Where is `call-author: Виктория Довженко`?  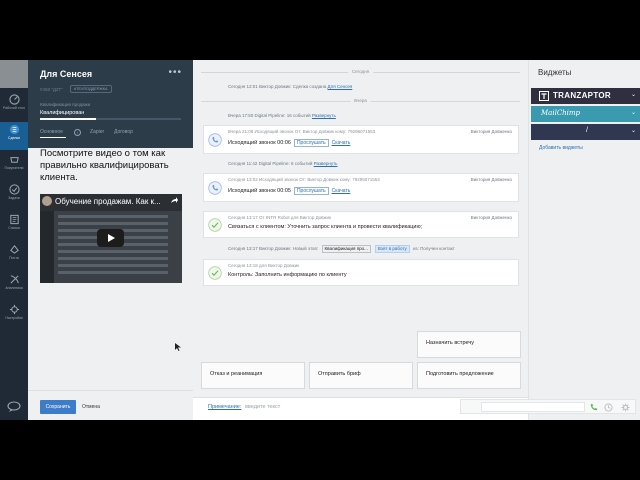
call-author: Виктория Довженко is located at coordinates (491, 131).